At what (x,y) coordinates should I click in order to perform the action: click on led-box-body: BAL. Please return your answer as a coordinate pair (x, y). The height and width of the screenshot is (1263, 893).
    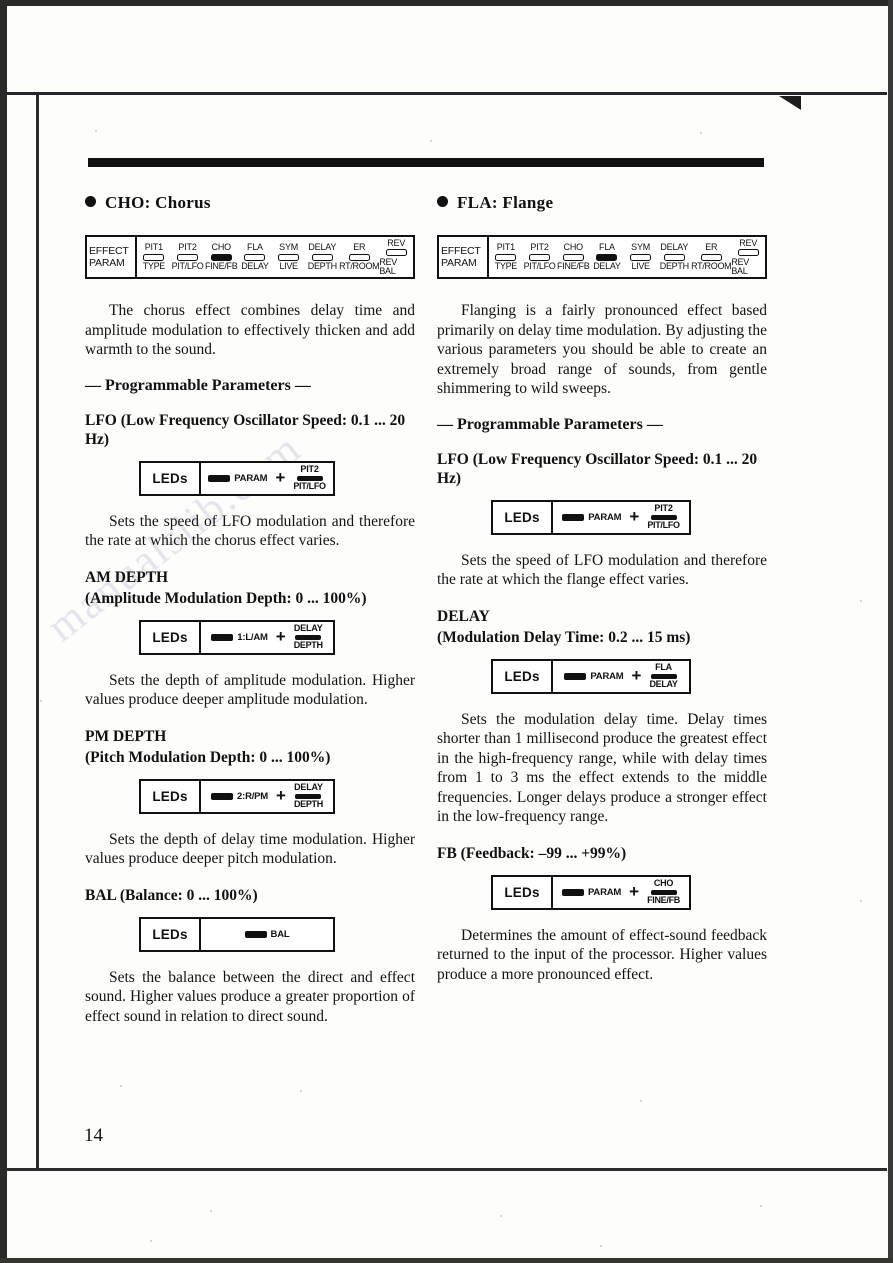
    Looking at the image, I should click on (267, 934).